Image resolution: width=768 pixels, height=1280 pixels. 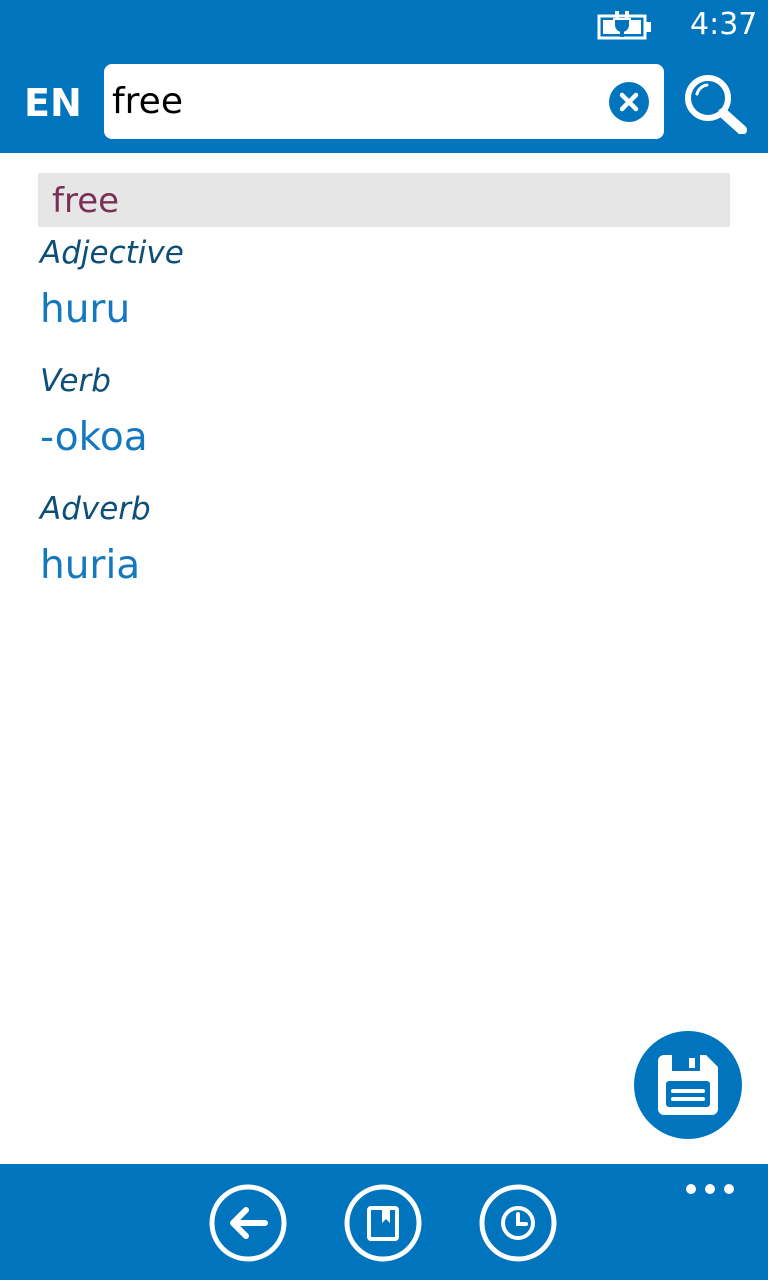 I want to click on part-of-speech: Adjective, so click(x=112, y=253).